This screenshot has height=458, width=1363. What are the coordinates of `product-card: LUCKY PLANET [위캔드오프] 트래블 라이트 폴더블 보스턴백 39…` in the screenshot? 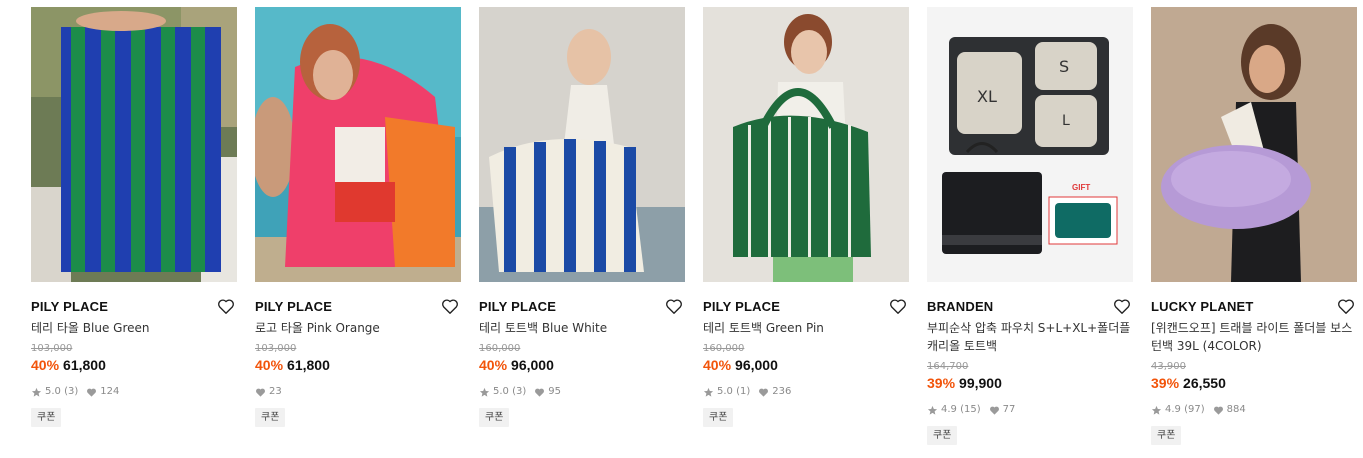 It's located at (1254, 226).